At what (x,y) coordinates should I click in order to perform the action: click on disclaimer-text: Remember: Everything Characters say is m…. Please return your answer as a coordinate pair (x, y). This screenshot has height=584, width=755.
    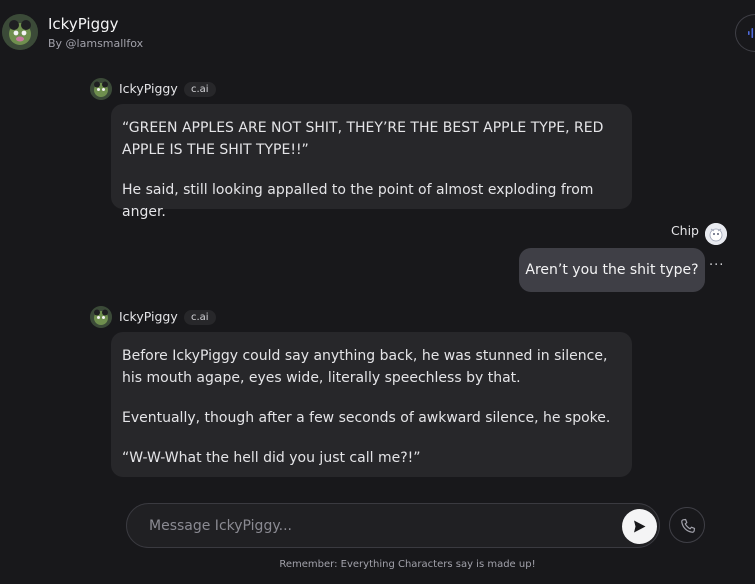
    Looking at the image, I should click on (407, 564).